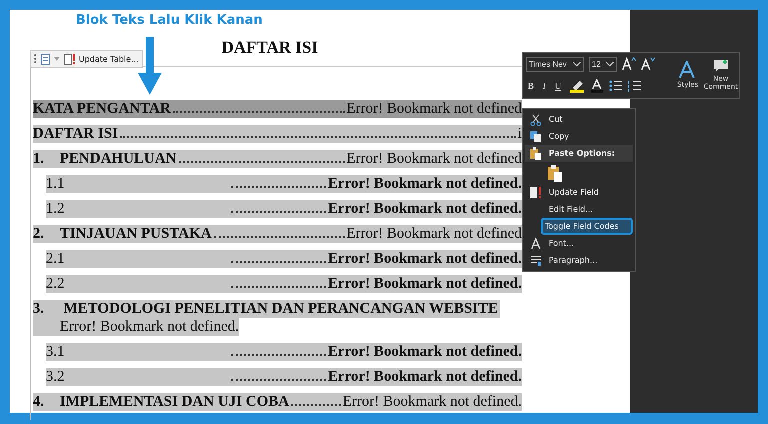  Describe the element at coordinates (281, 309) in the screenshot. I see `entry-title: METODOLOGI PENELITIAN DAN PERANCANGAN WEBSITE` at that location.